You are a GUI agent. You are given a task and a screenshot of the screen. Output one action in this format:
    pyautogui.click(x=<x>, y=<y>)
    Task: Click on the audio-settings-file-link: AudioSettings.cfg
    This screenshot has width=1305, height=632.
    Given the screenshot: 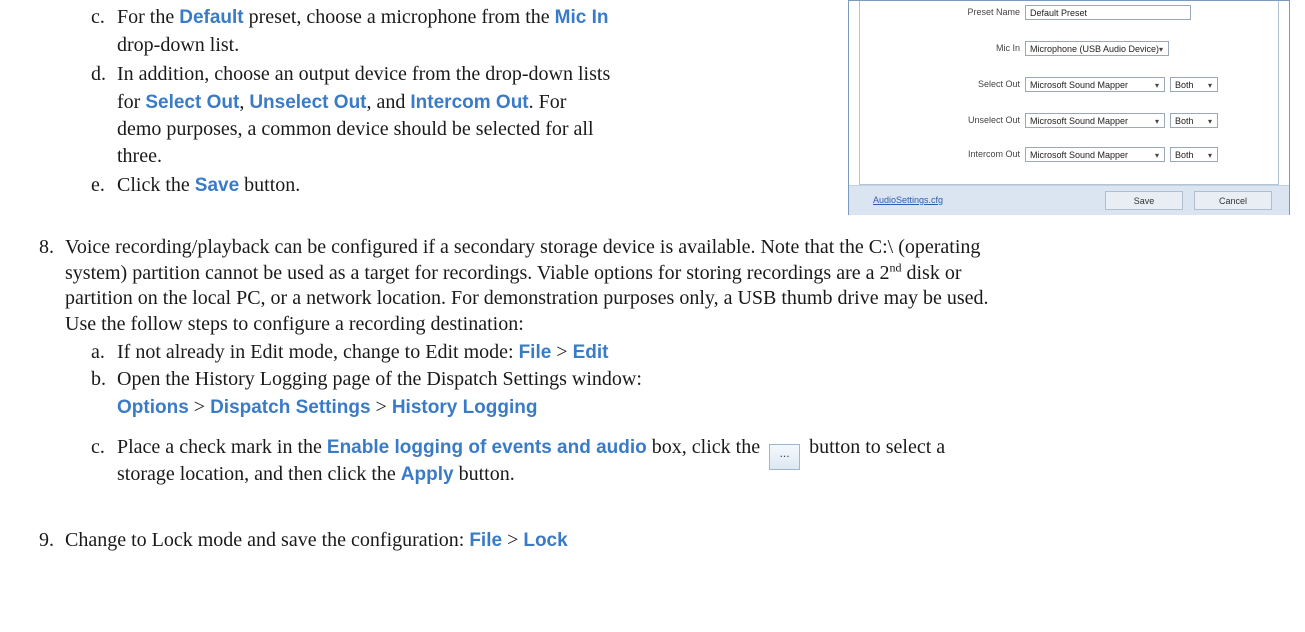 What is the action you would take?
    pyautogui.click(x=908, y=200)
    